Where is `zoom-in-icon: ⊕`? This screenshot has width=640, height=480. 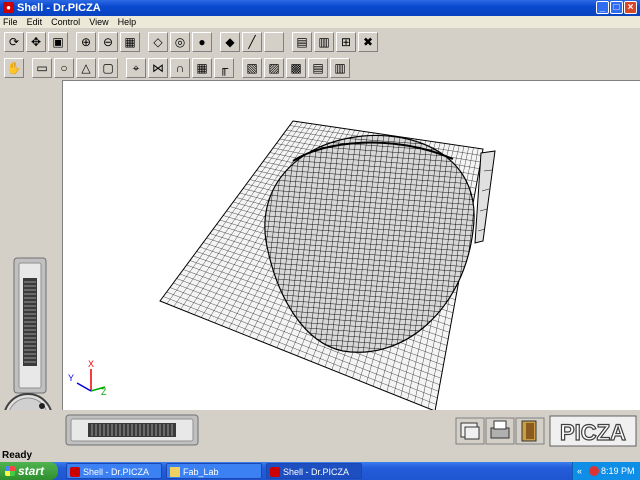 zoom-in-icon: ⊕ is located at coordinates (86, 42).